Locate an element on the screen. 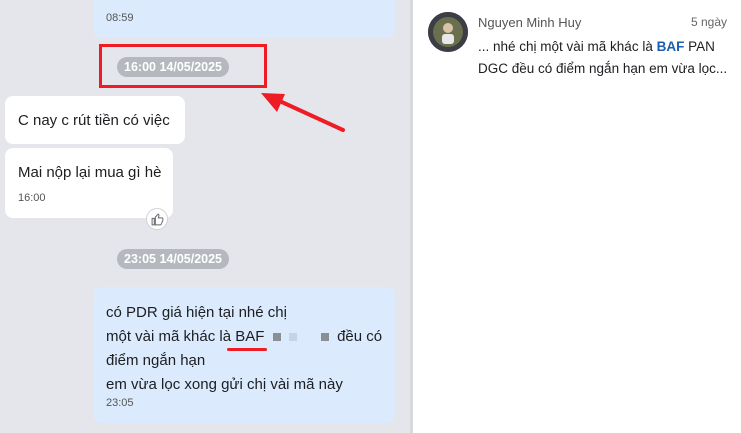  stock-code: BAF is located at coordinates (250, 336).